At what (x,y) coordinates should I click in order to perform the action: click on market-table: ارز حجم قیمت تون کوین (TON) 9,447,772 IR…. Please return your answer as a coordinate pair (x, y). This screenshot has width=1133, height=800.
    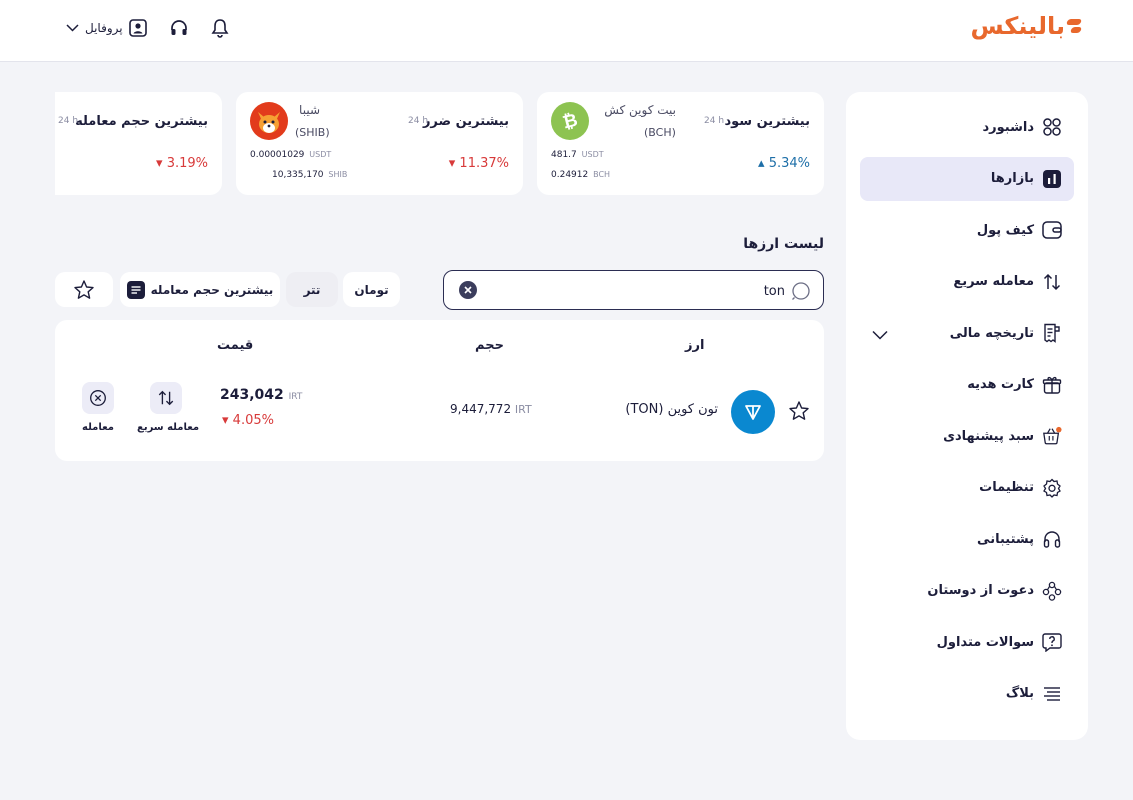
    Looking at the image, I should click on (439, 390).